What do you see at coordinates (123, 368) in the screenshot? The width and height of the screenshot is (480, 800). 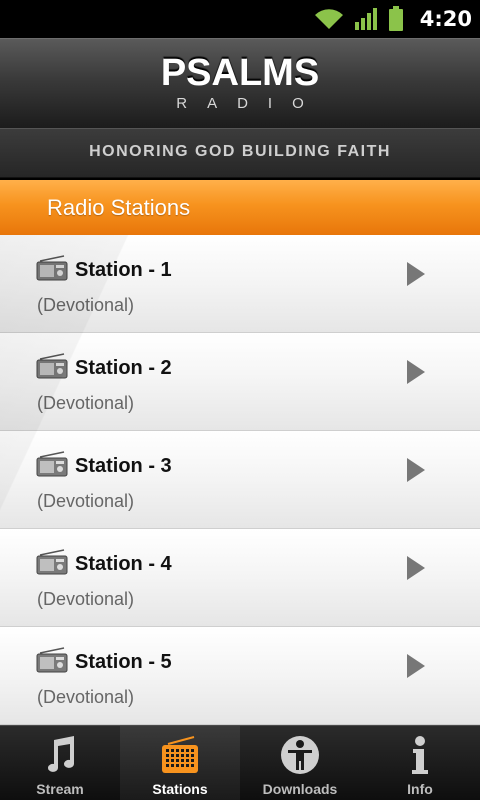 I see `station-name: Station - 2` at bounding box center [123, 368].